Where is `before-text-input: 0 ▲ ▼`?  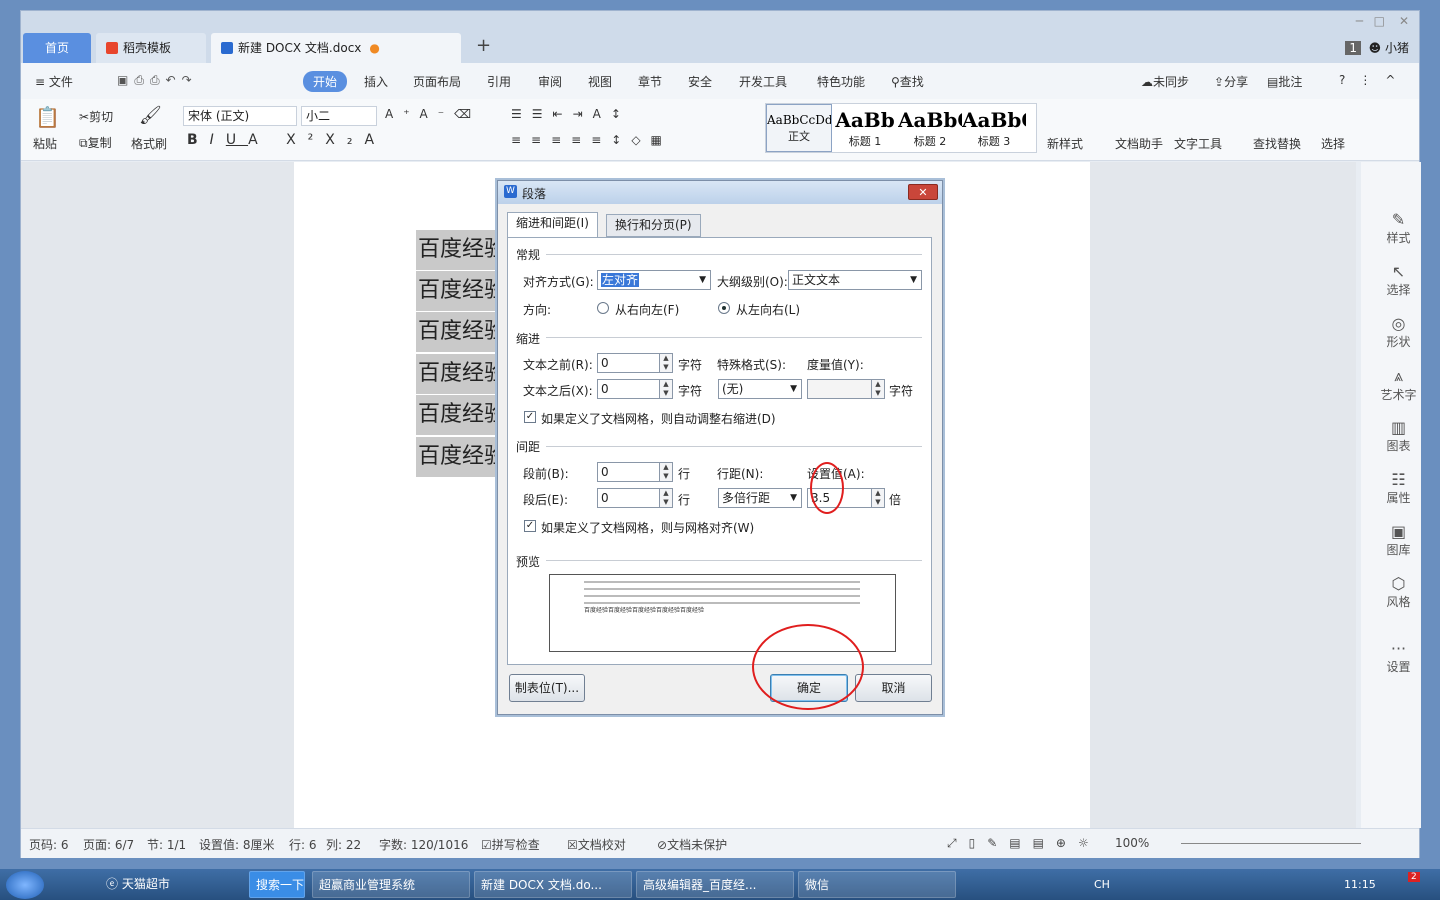 before-text-input: 0 ▲ ▼ is located at coordinates (635, 363).